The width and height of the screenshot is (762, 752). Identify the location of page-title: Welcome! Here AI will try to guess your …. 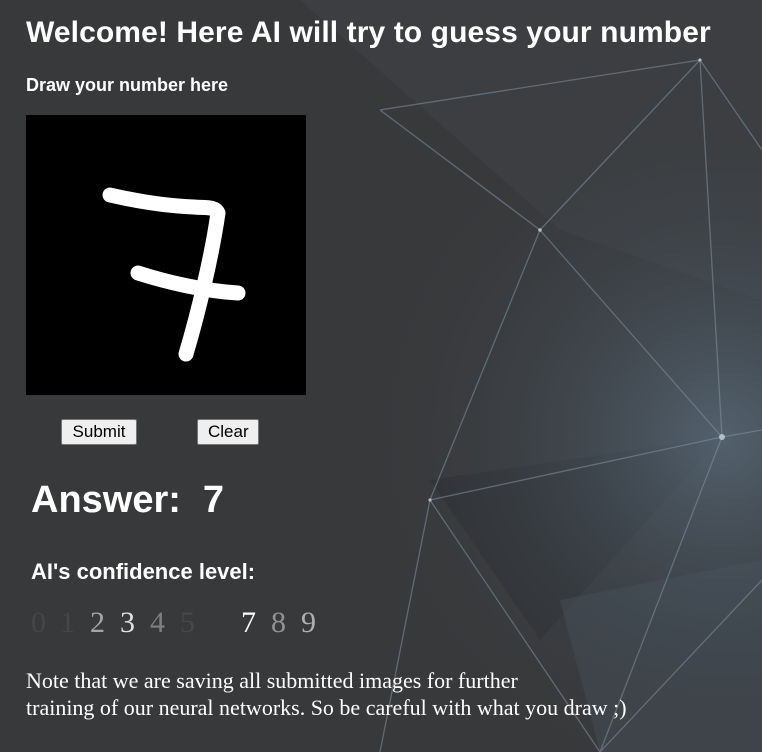
(368, 32).